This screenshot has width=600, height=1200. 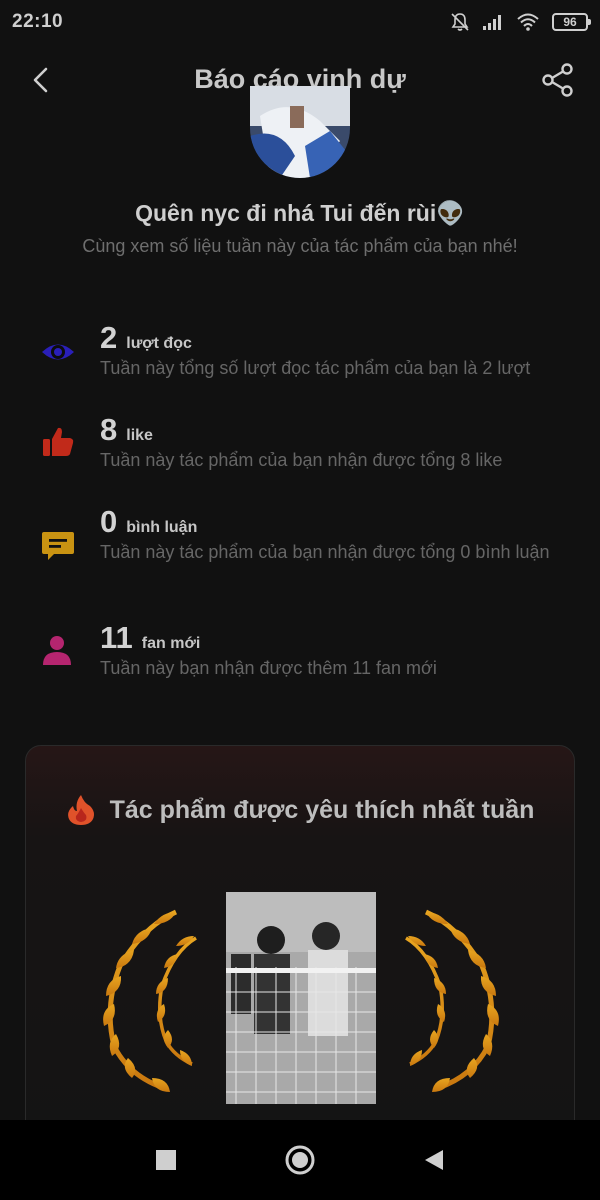 I want to click on stat-value: 11, so click(x=116, y=637).